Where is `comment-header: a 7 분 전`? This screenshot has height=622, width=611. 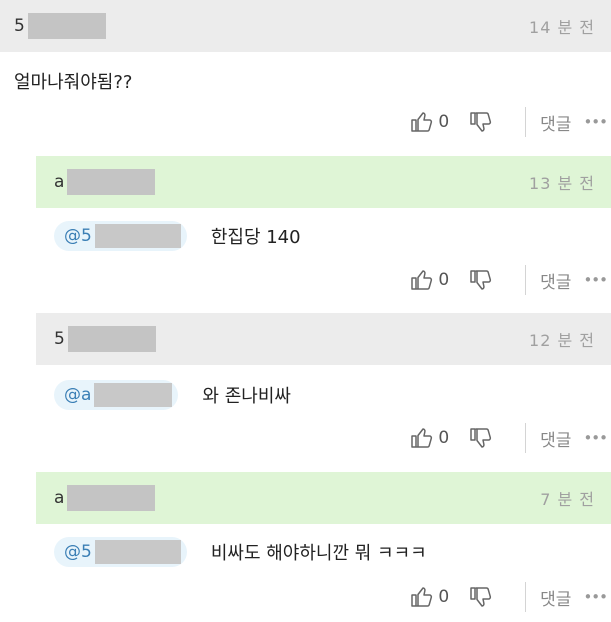 comment-header: a 7 분 전 is located at coordinates (323, 498).